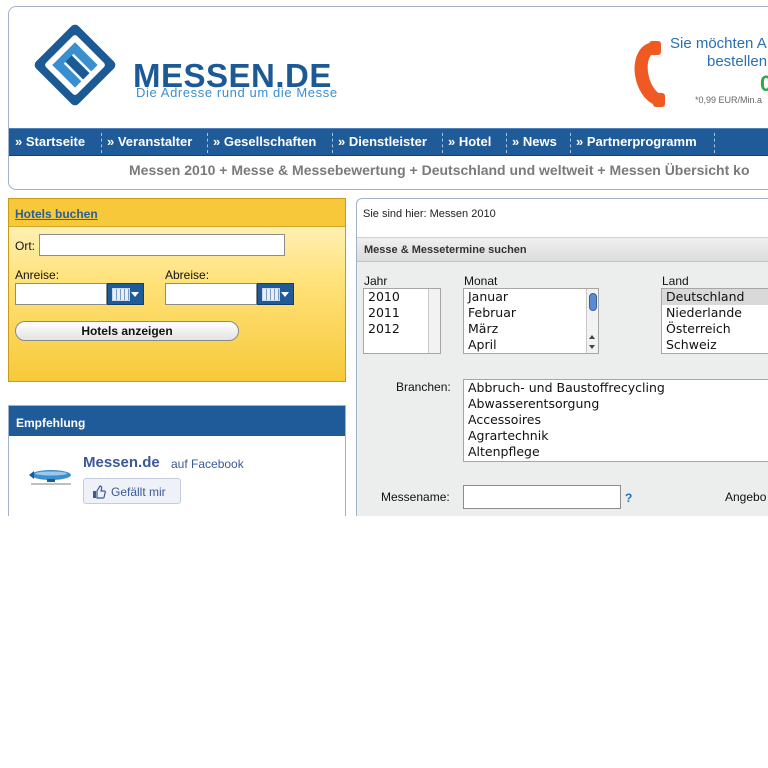 The height and width of the screenshot is (768, 768). Describe the element at coordinates (379, 142) in the screenshot. I see `nav-dienstleister: » Dienstleister` at that location.